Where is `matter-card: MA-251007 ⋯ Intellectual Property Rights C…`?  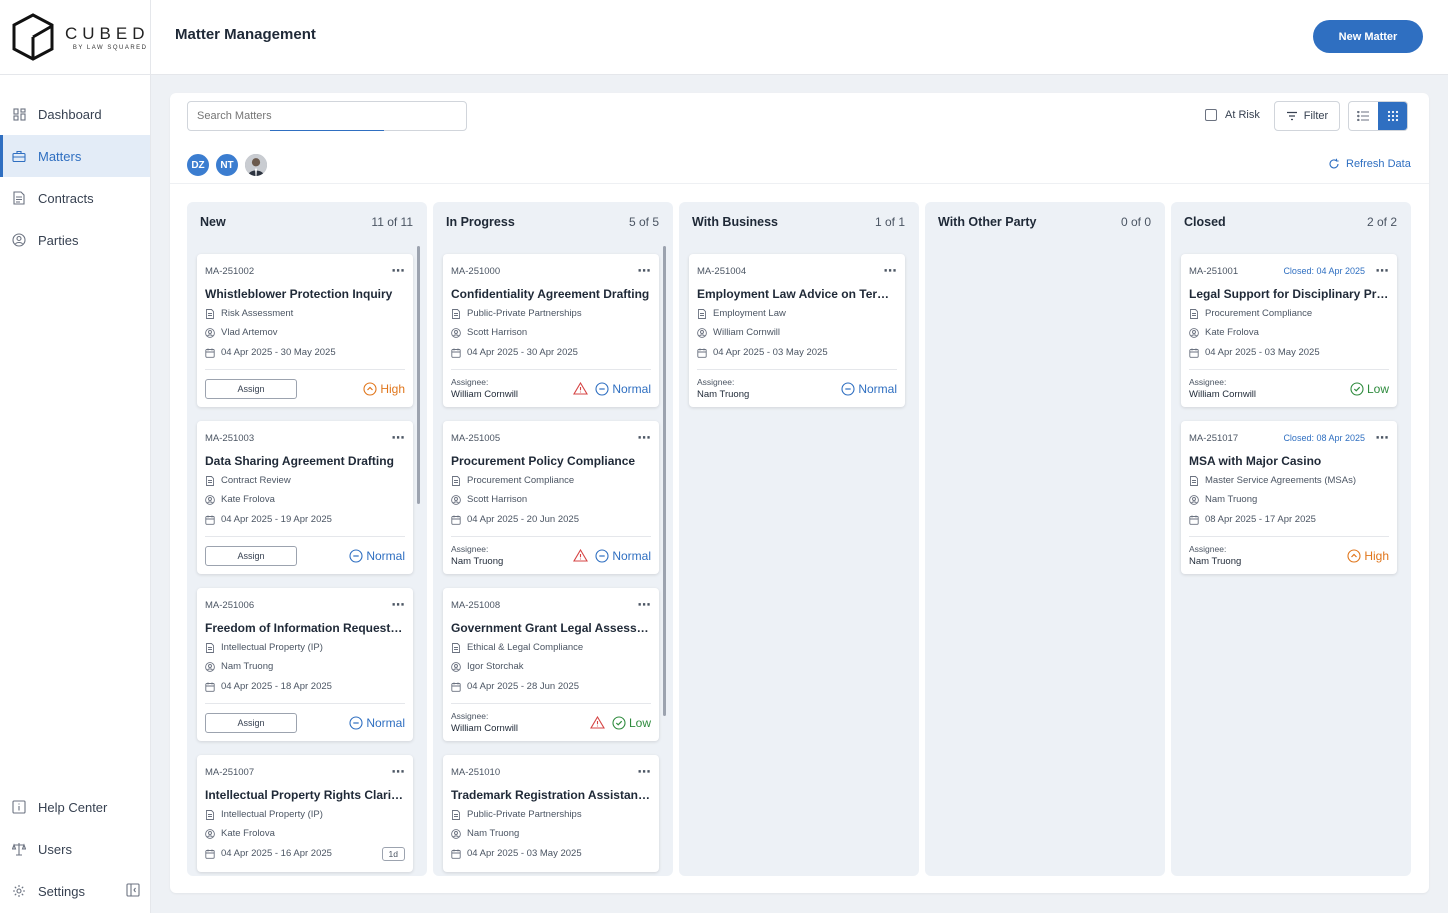
matter-card: MA-251007 ⋯ Intellectual Property Rights C… is located at coordinates (305, 813).